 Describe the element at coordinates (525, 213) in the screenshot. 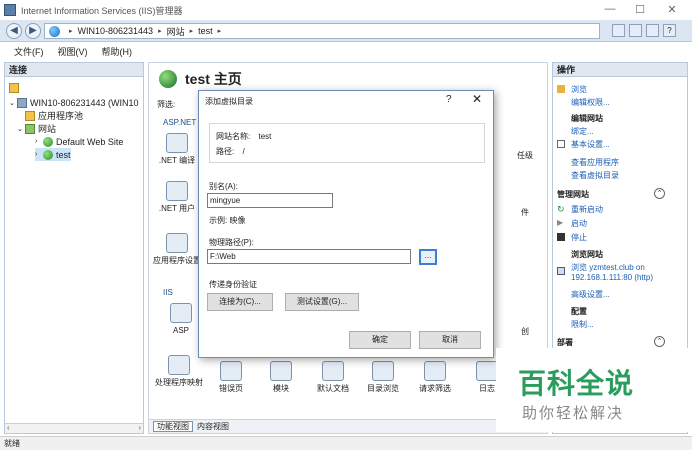

I see `feature-file-part: 件` at that location.